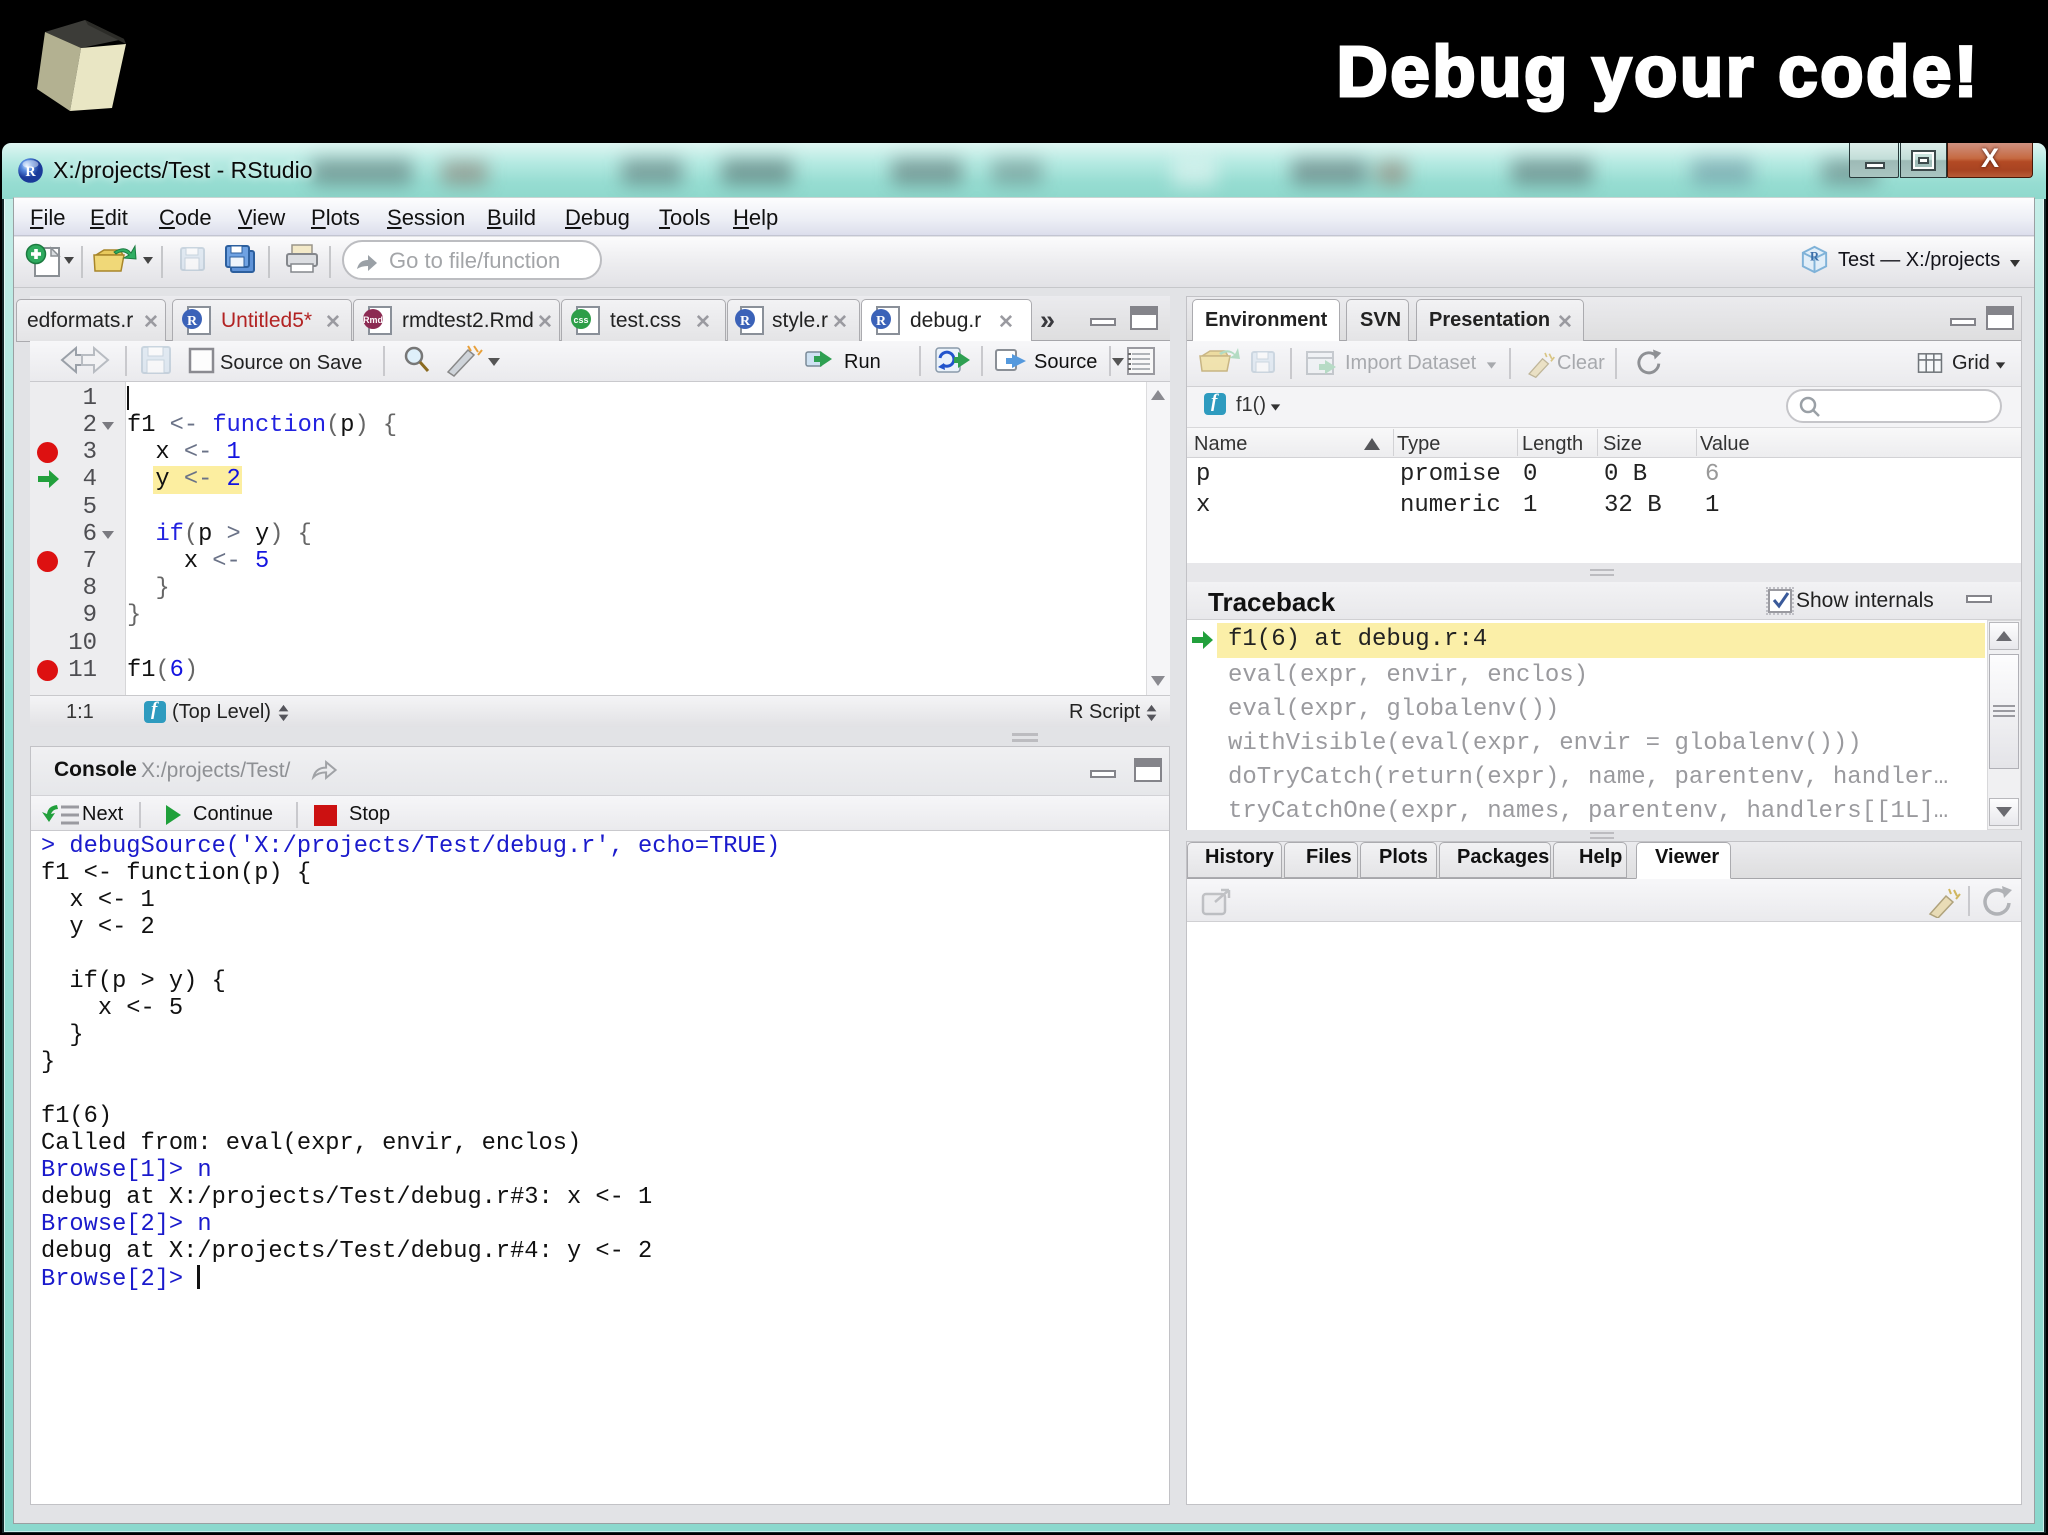  I want to click on svg-text: css, so click(580, 320).